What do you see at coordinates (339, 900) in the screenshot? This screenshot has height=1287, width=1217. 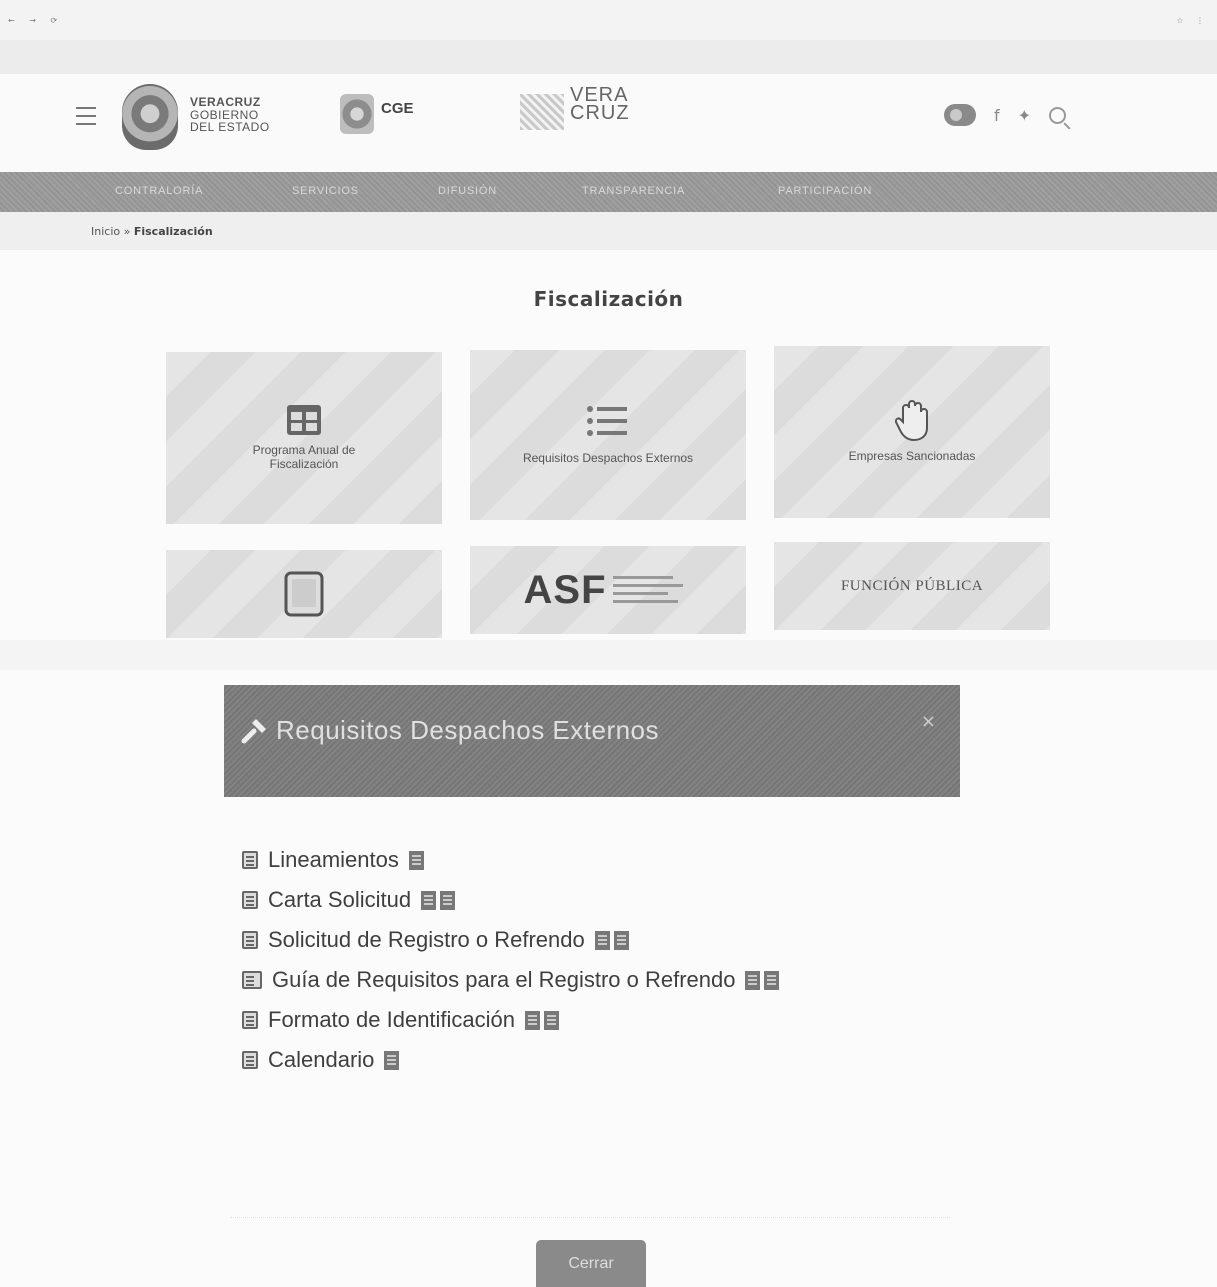 I see `list-item-label: Carta Solicitud` at bounding box center [339, 900].